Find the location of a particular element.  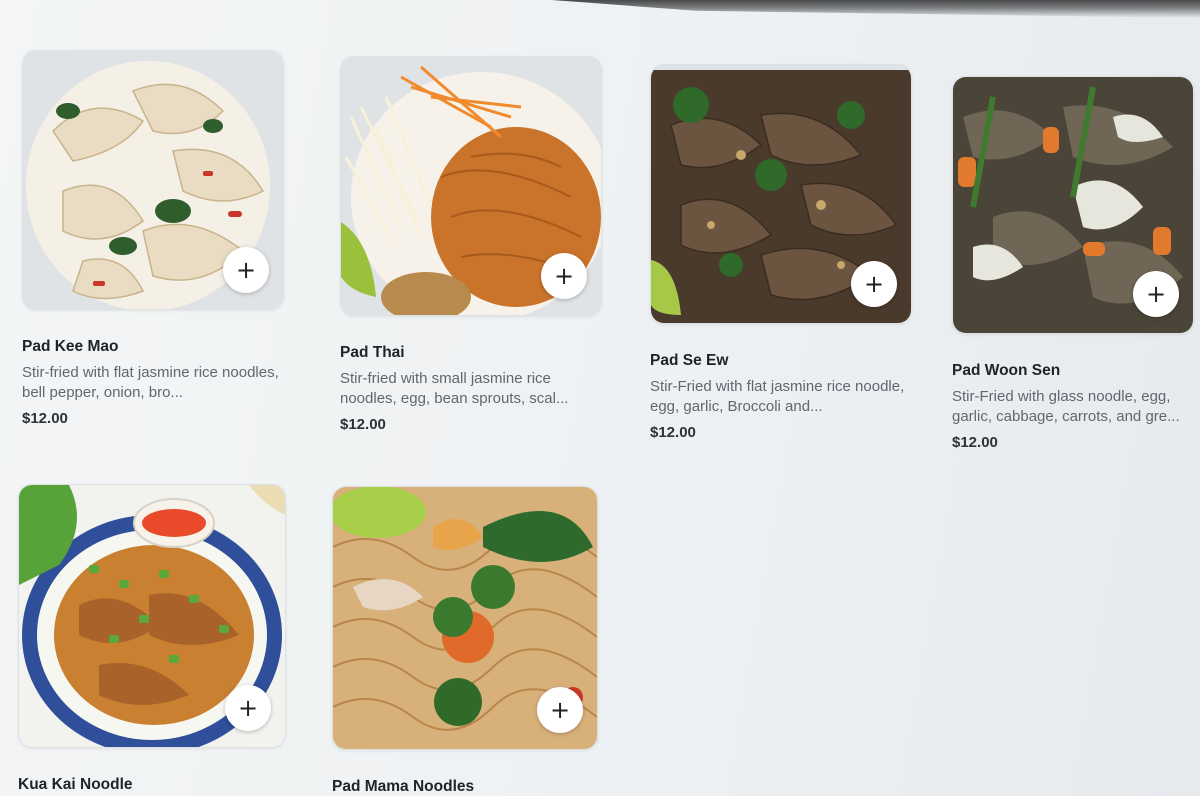

menu-item-pad-mama-noodles: + Pad Mama Noodles is located at coordinates (467, 641).